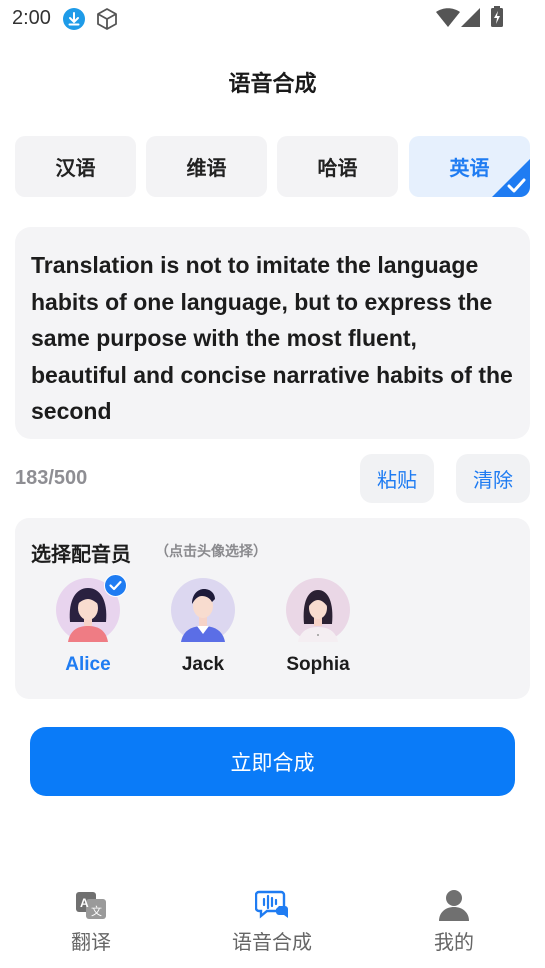  Describe the element at coordinates (397, 478) in the screenshot. I see `paste-button: 粘贴` at that location.